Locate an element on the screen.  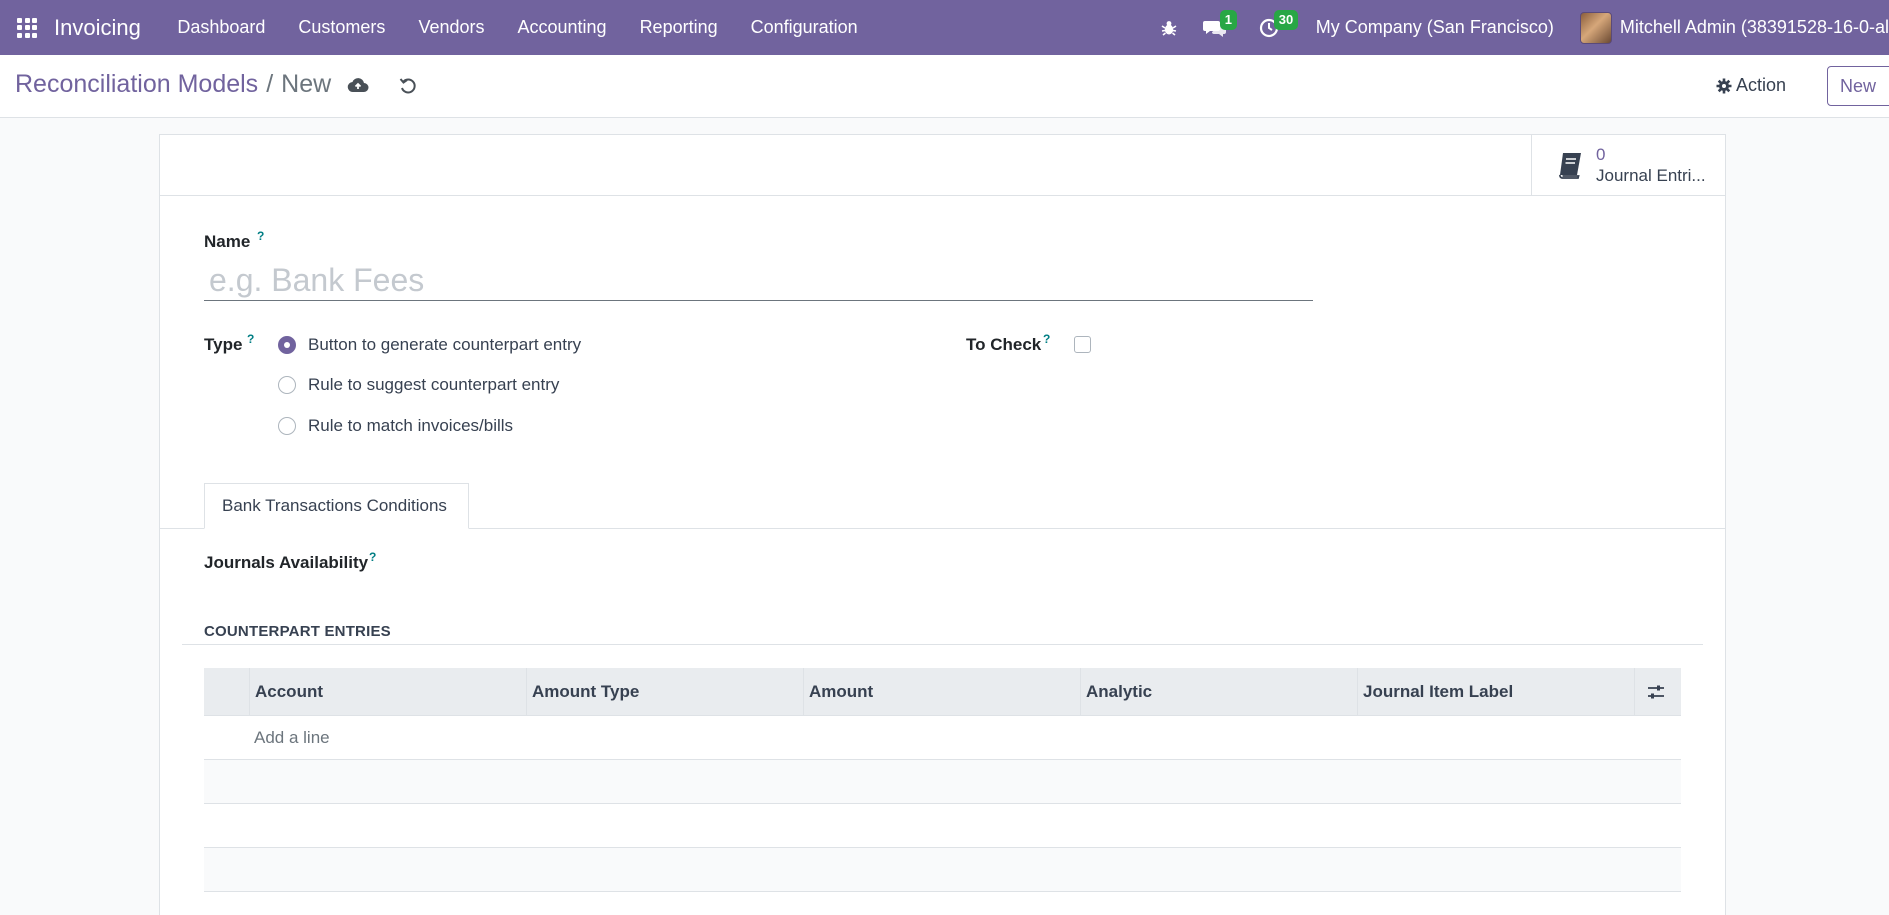
save-cloud-icon is located at coordinates (358, 86).